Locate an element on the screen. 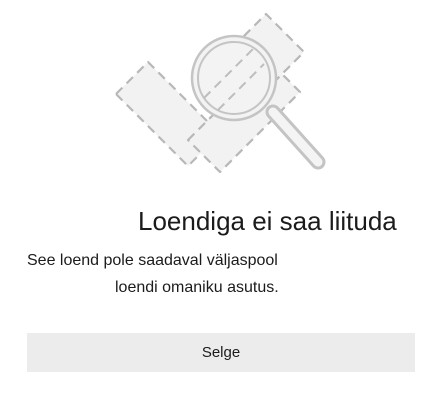 This screenshot has height=400, width=444. dialog-message-line-1: See loend pole saadaval väljaspool is located at coordinates (152, 260).